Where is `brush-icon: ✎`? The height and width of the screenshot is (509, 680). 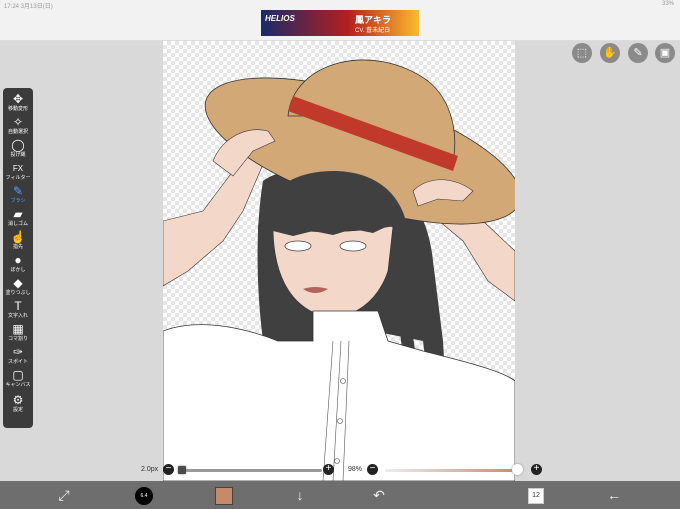 brush-icon: ✎ is located at coordinates (18, 191).